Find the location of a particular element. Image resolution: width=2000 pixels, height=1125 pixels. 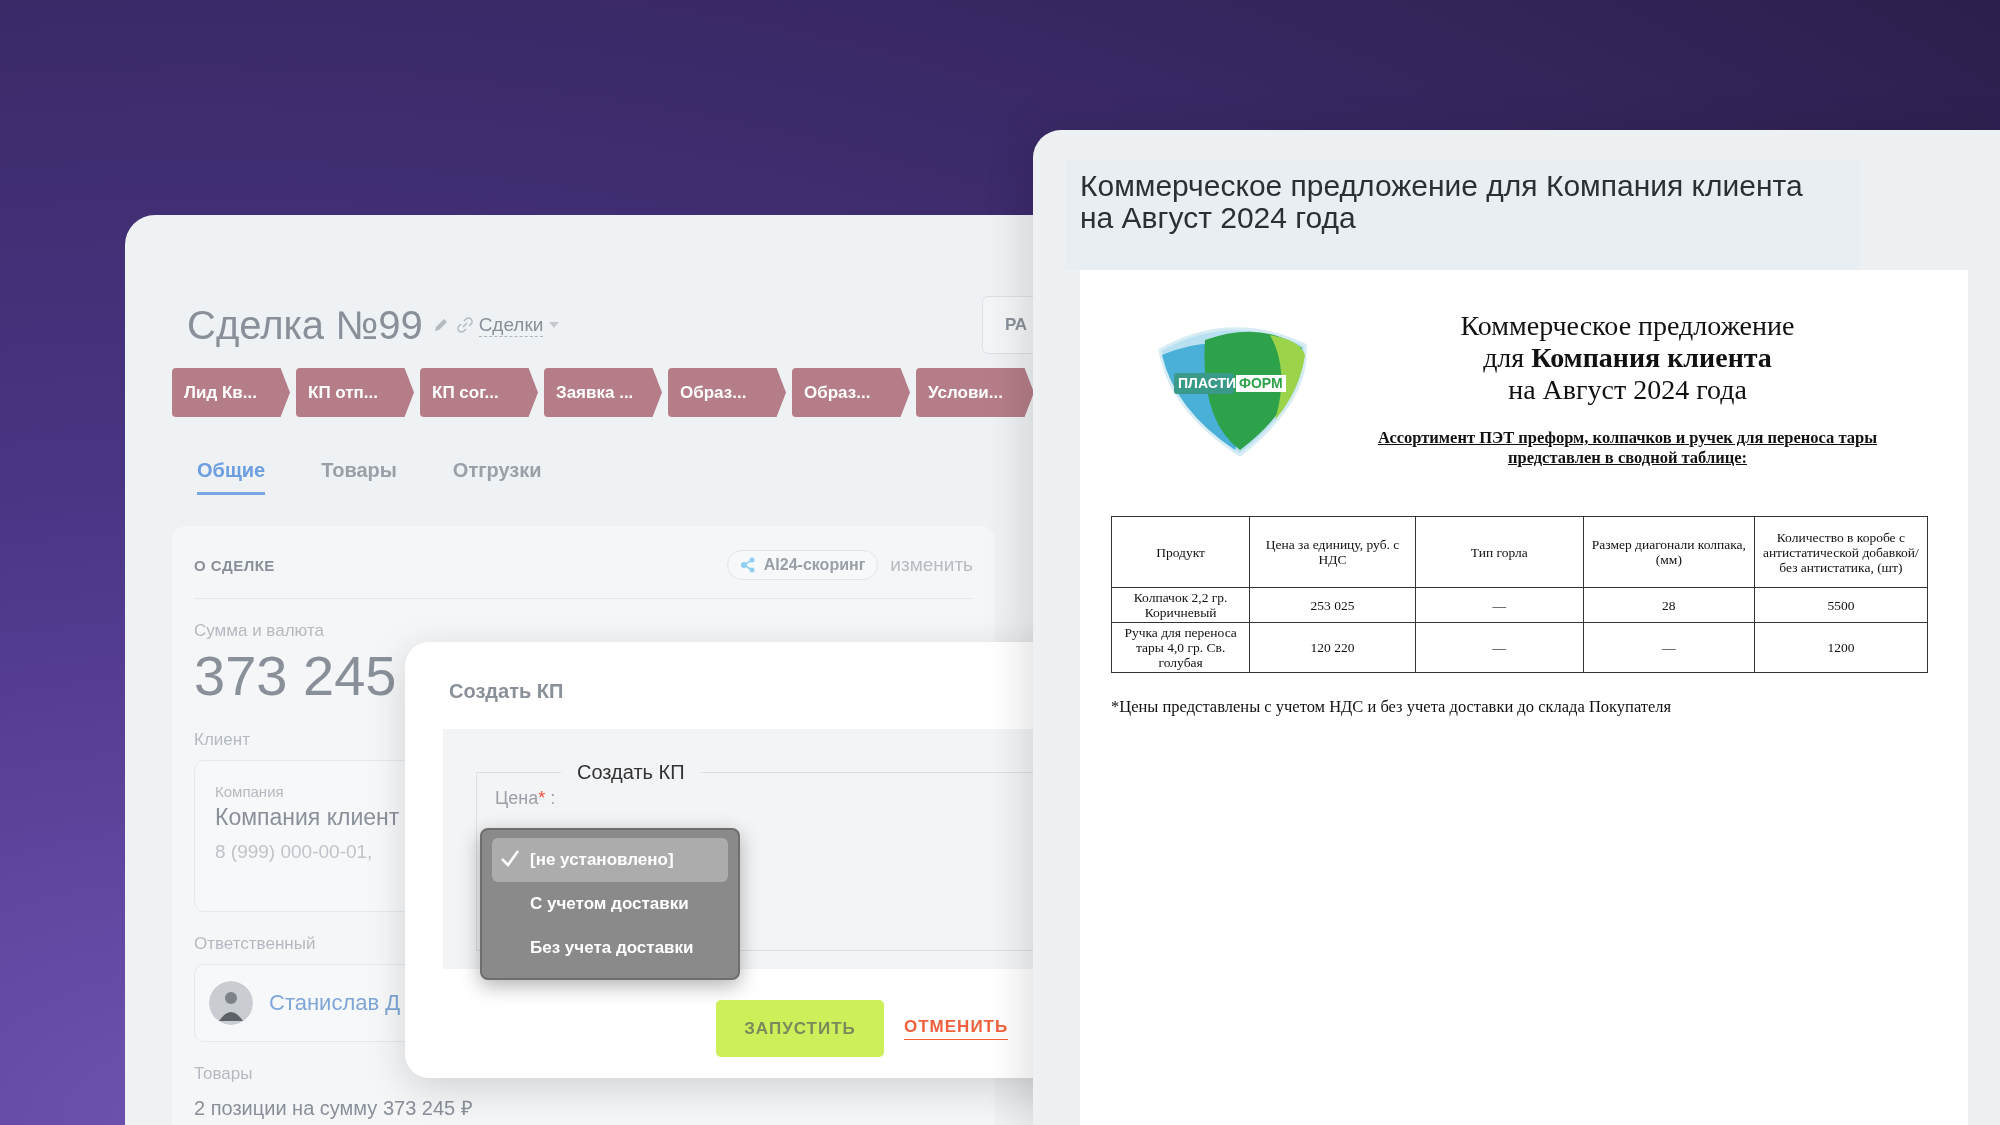

table-cell: Ручка для переноса тары 4,0 гр. Св. голубая is located at coordinates (1180, 647).